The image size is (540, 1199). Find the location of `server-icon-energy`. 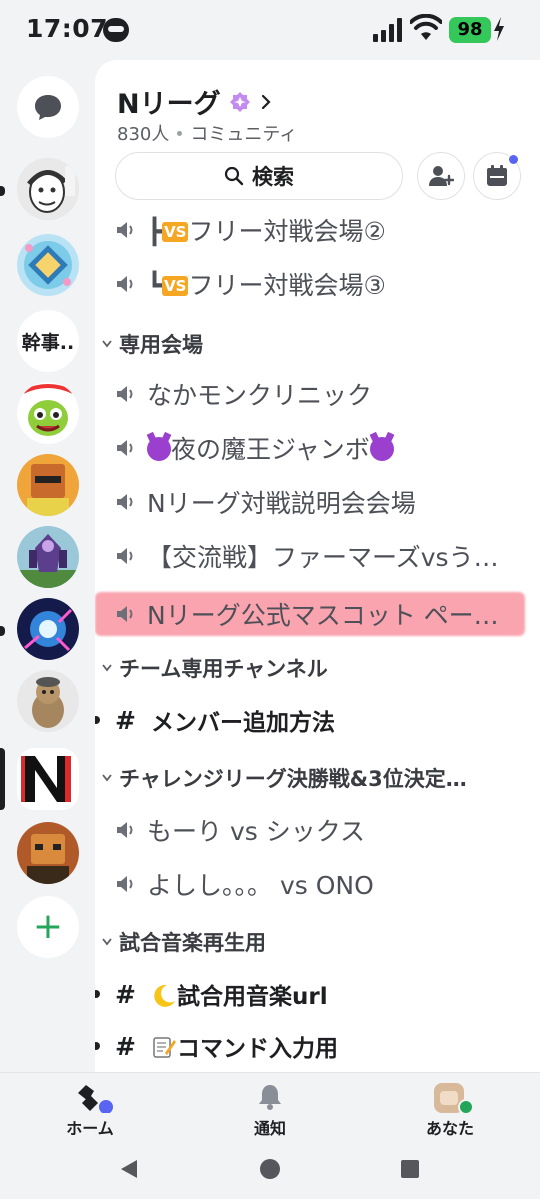

server-icon-energy is located at coordinates (48, 629).